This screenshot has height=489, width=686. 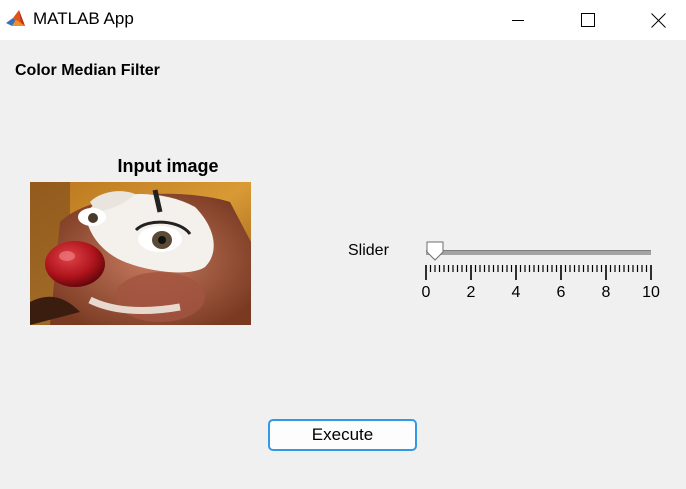 I want to click on close-icon, so click(x=658, y=20).